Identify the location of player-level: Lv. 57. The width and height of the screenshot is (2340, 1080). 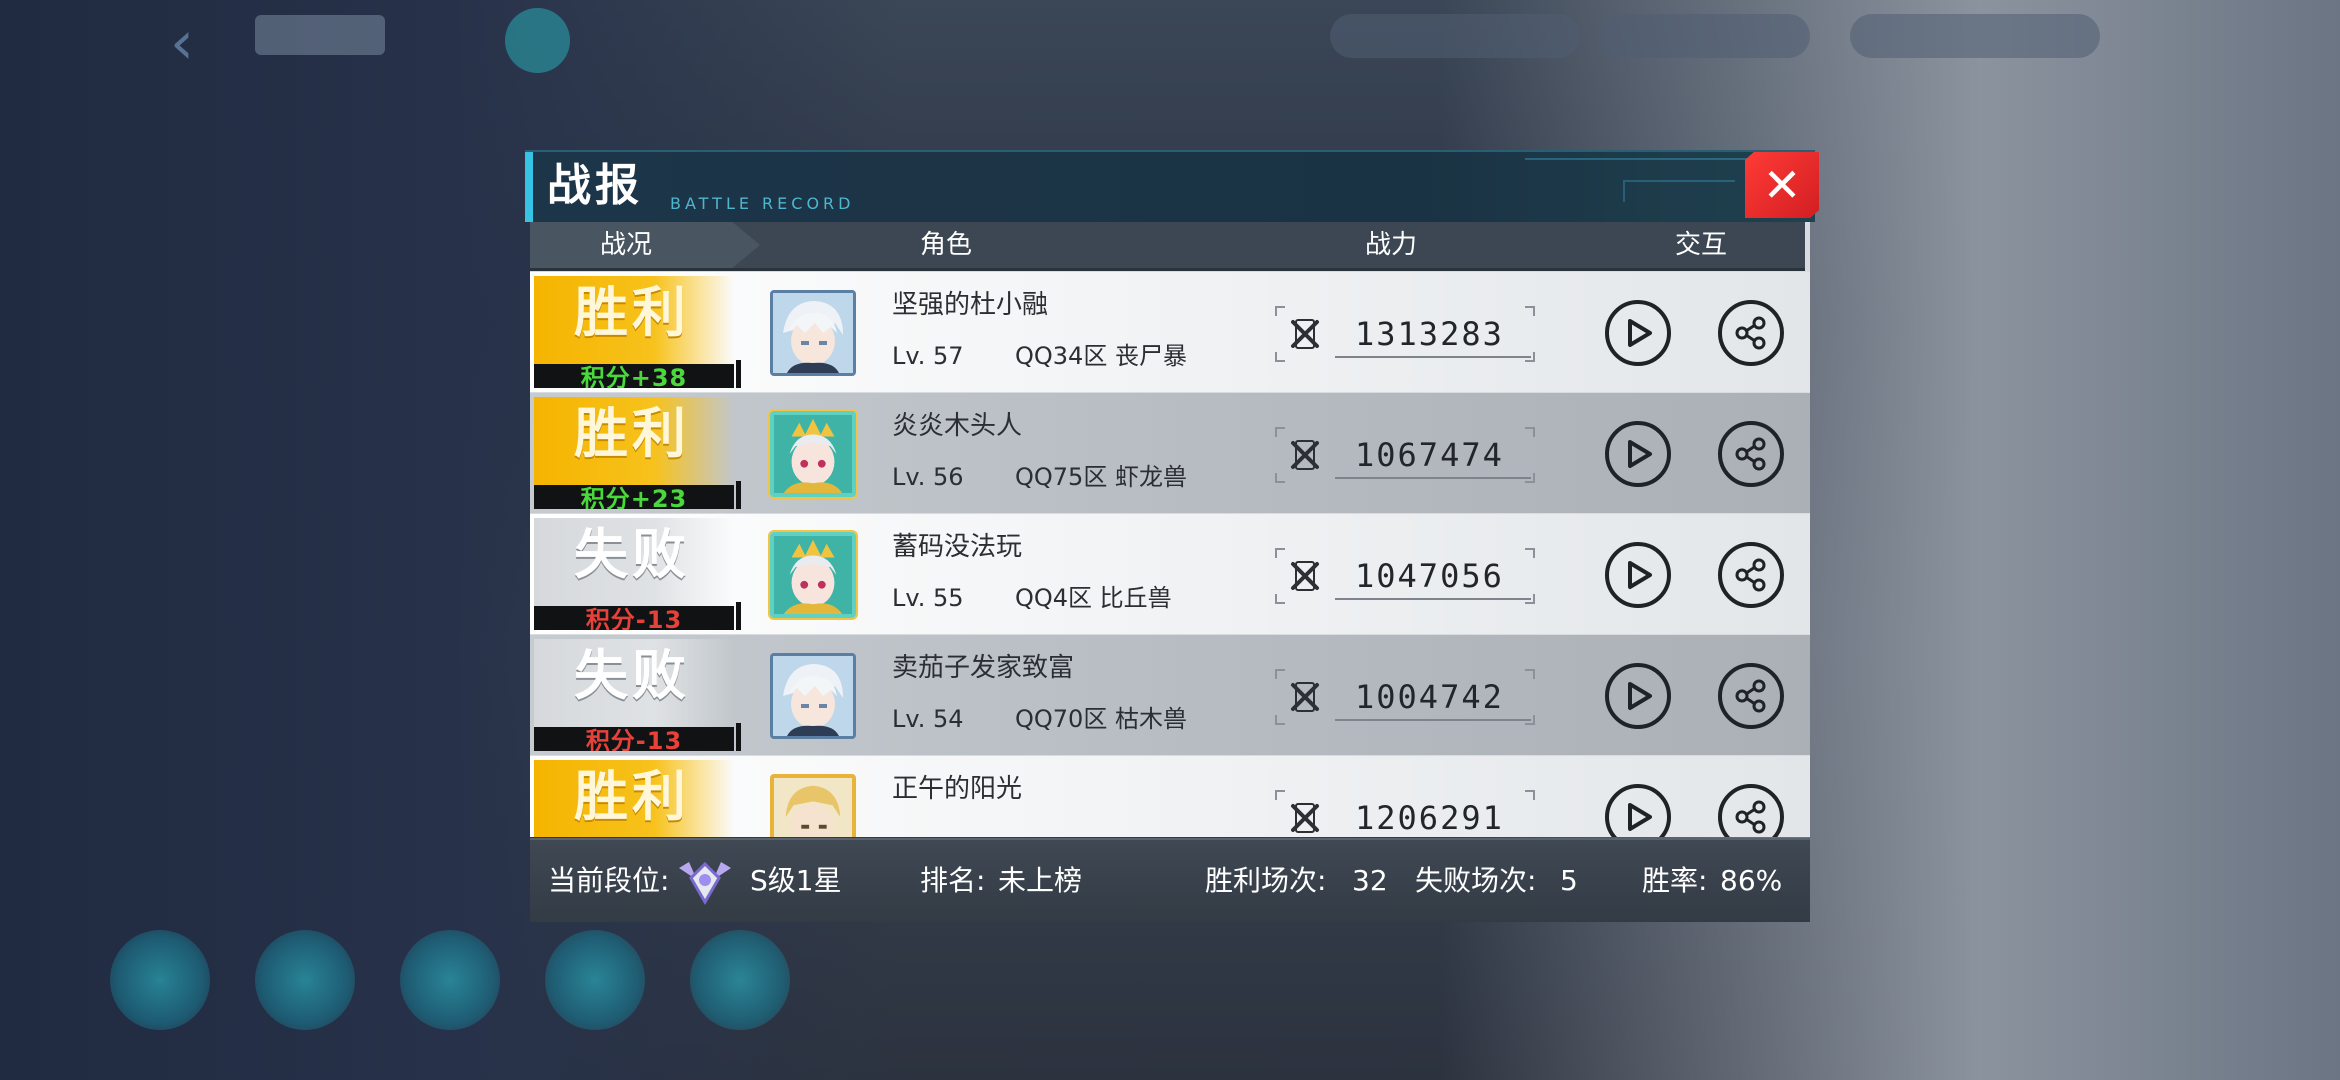
(928, 356).